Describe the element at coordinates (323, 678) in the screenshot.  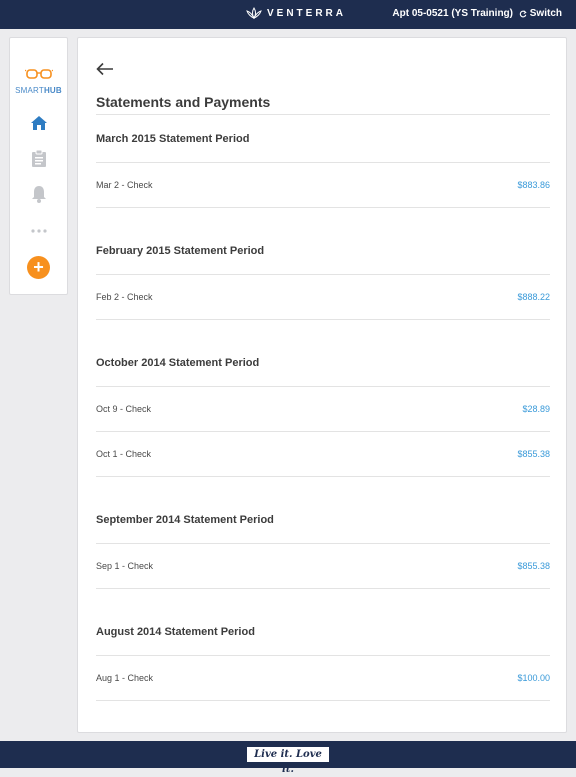
I see `payment-row: Aug 1 - Check $100.00` at that location.